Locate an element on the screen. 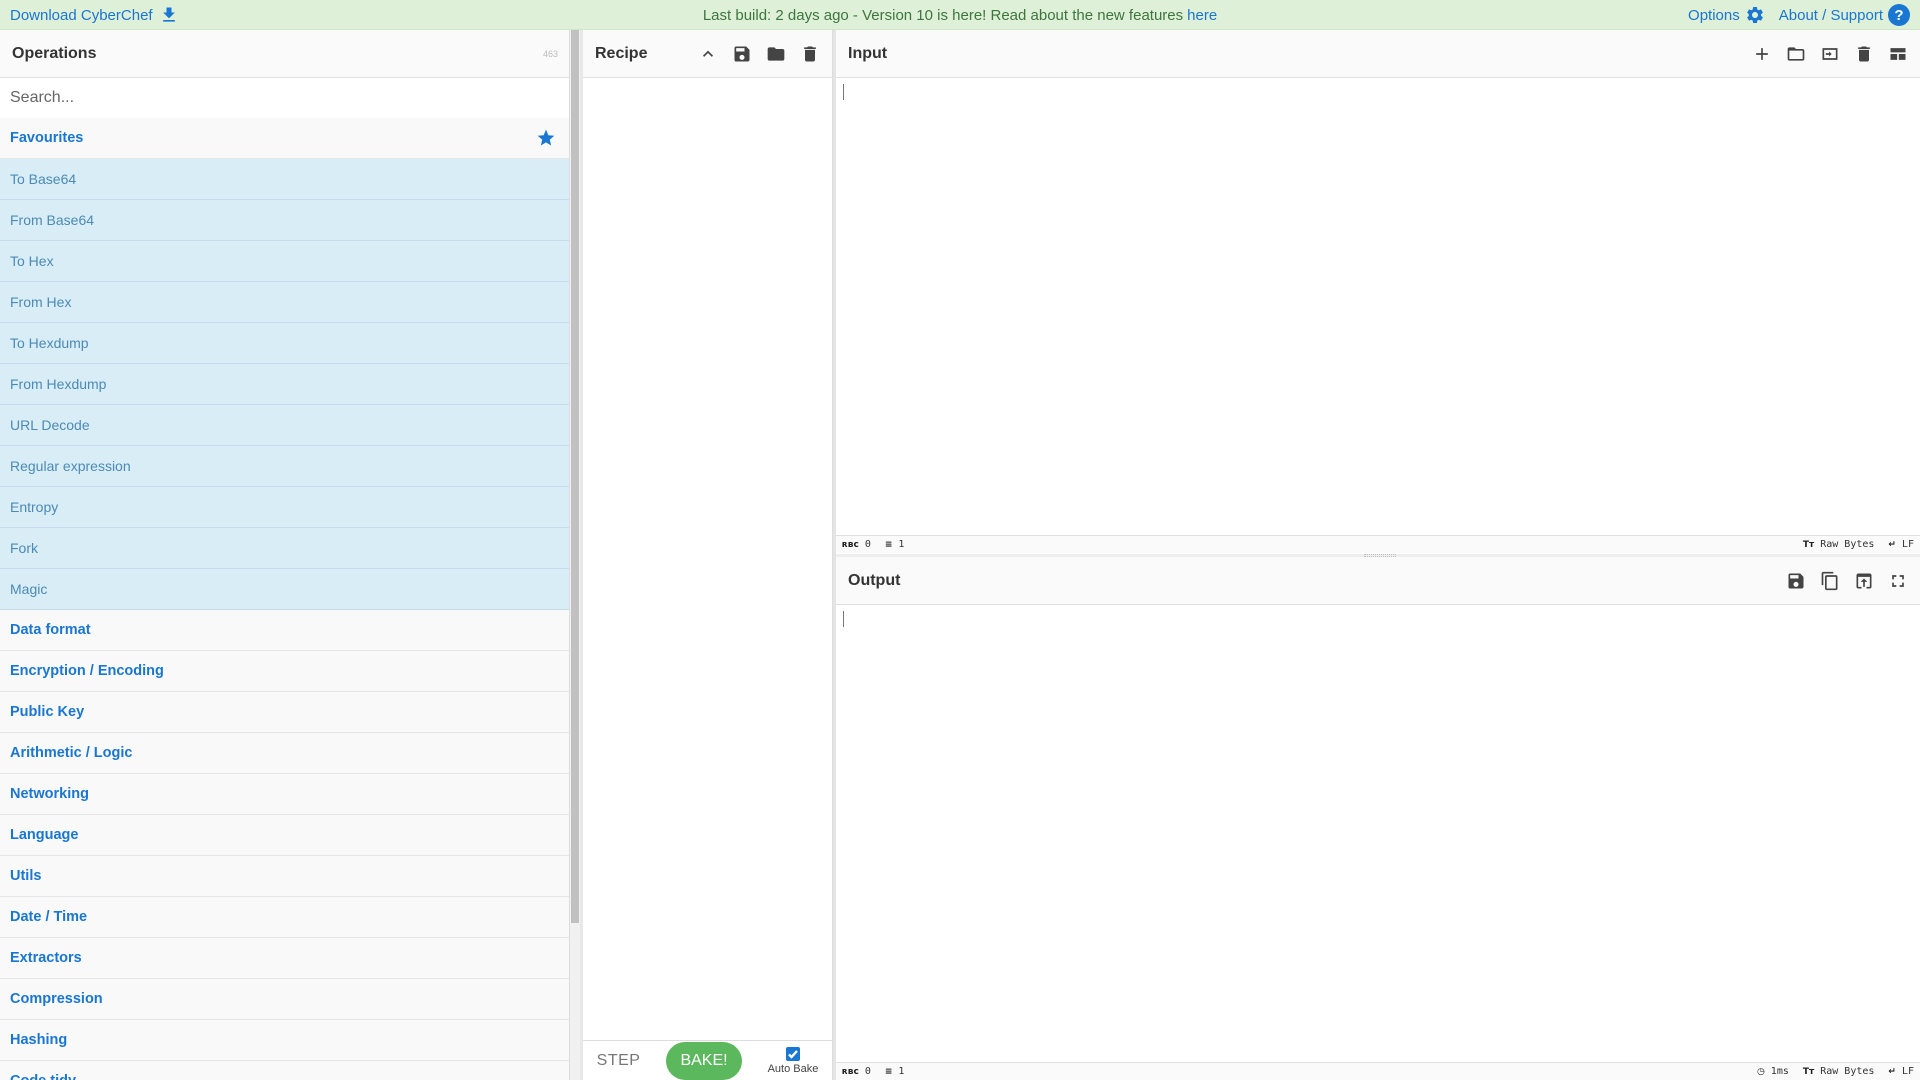 This screenshot has height=1080, width=1920. category-label: Hashing is located at coordinates (38, 1040).